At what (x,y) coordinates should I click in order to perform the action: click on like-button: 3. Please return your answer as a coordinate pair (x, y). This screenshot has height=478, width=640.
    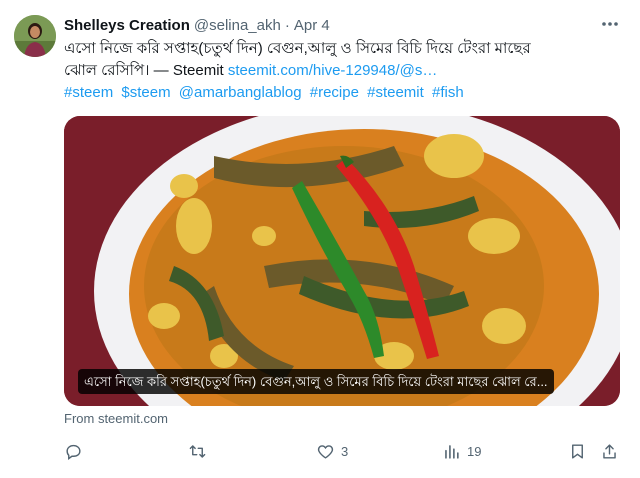
    Looking at the image, I should click on (332, 451).